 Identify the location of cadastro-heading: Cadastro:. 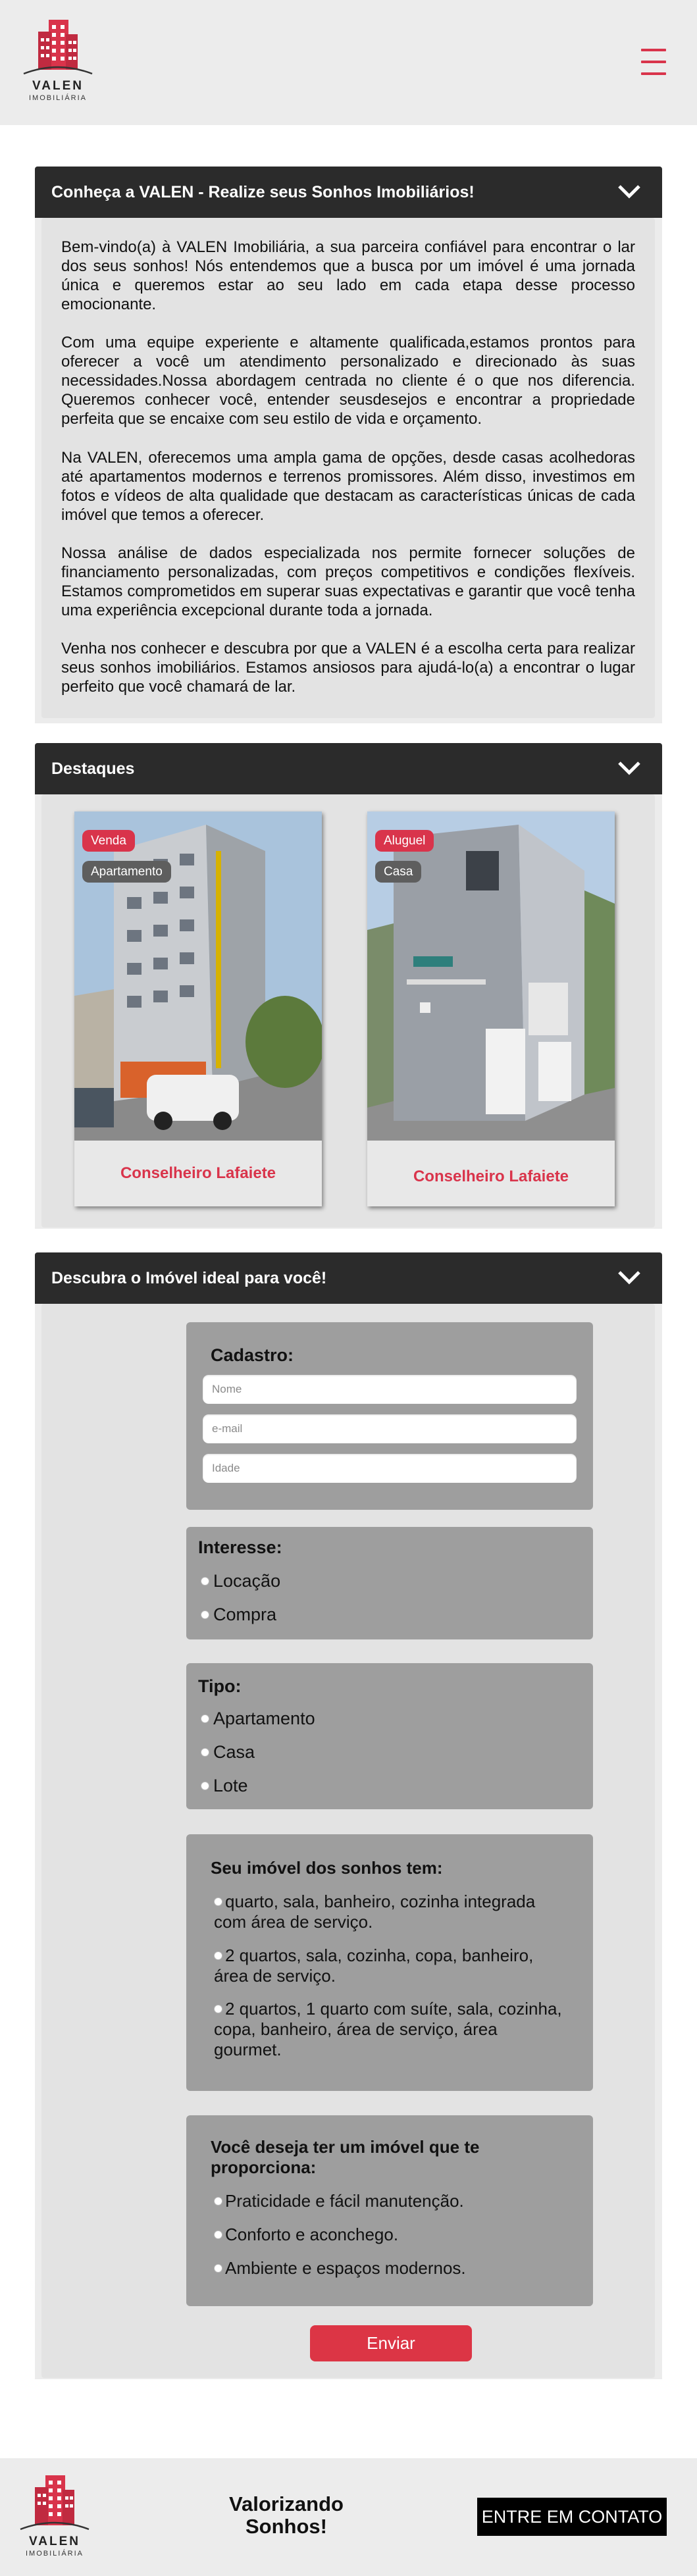
(252, 1355).